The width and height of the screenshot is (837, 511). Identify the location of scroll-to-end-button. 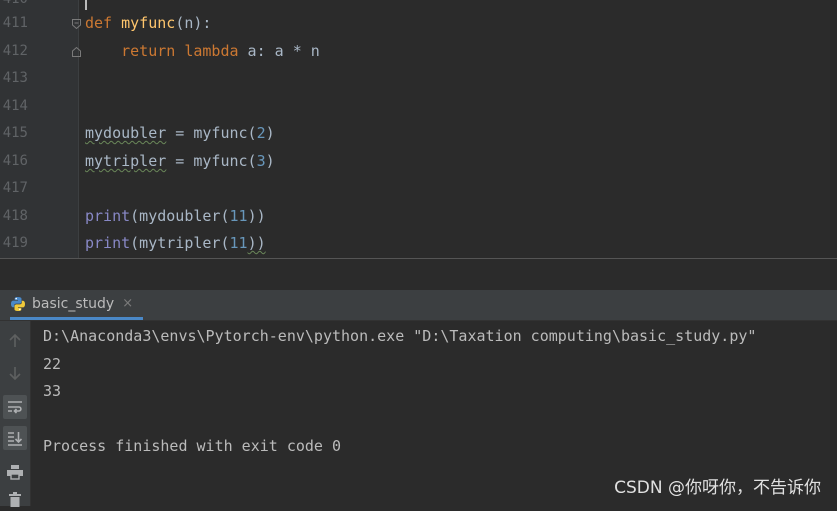
(15, 438).